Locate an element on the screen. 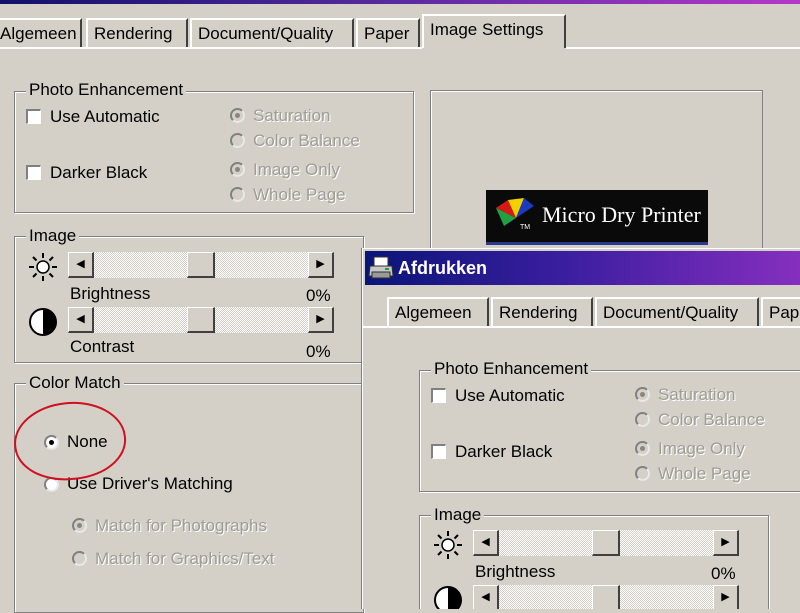  tab-image-settings: Image Settings is located at coordinates (494, 31).